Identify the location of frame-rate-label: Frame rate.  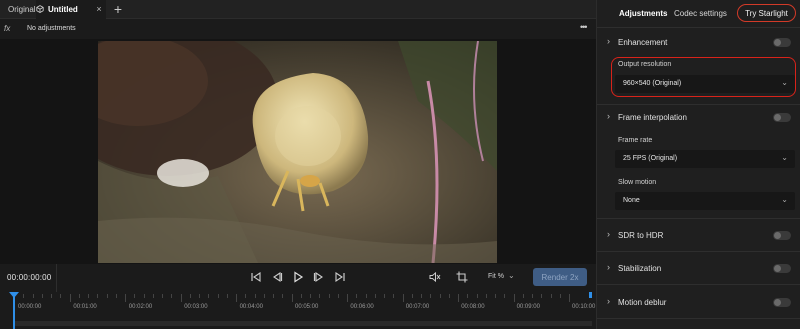
(635, 140).